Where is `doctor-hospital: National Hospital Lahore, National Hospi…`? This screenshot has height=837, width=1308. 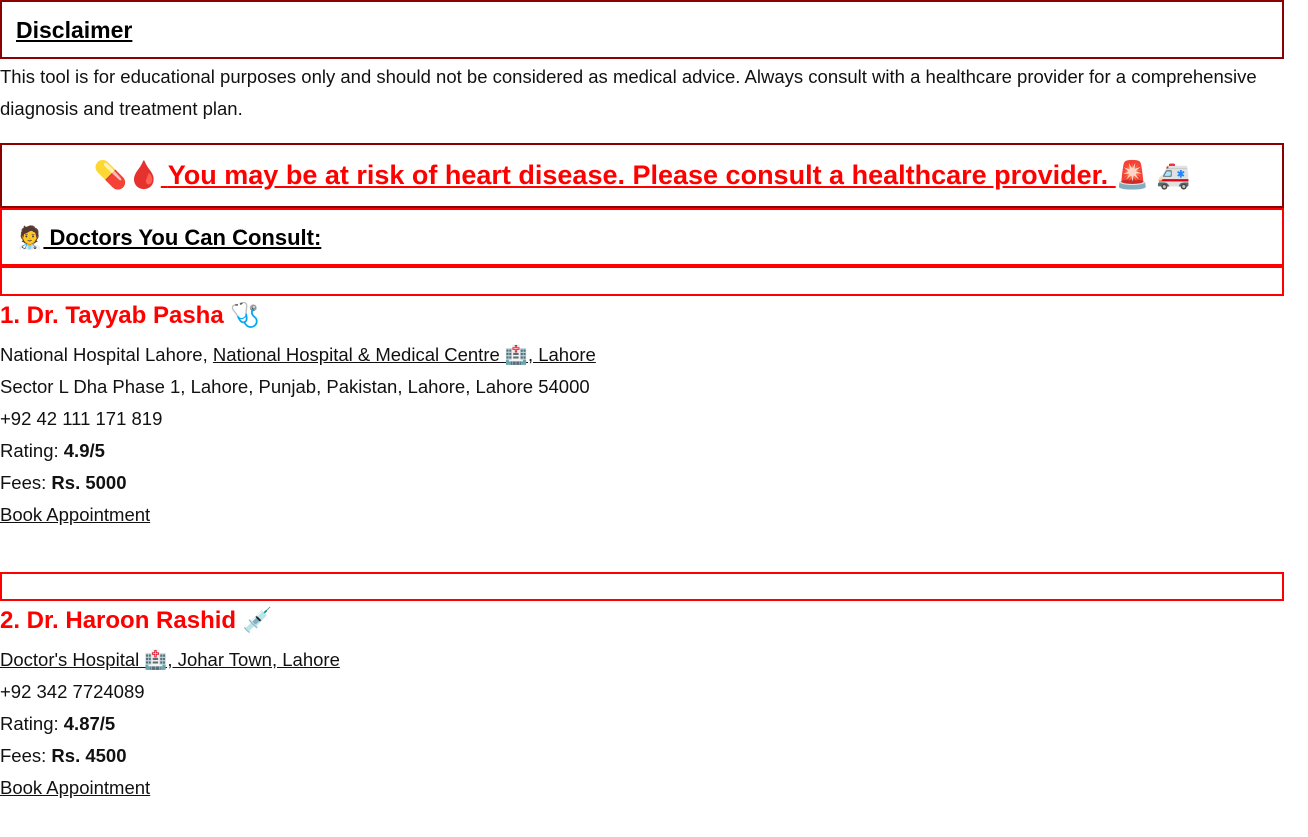 doctor-hospital: National Hospital Lahore, National Hospi… is located at coordinates (298, 355).